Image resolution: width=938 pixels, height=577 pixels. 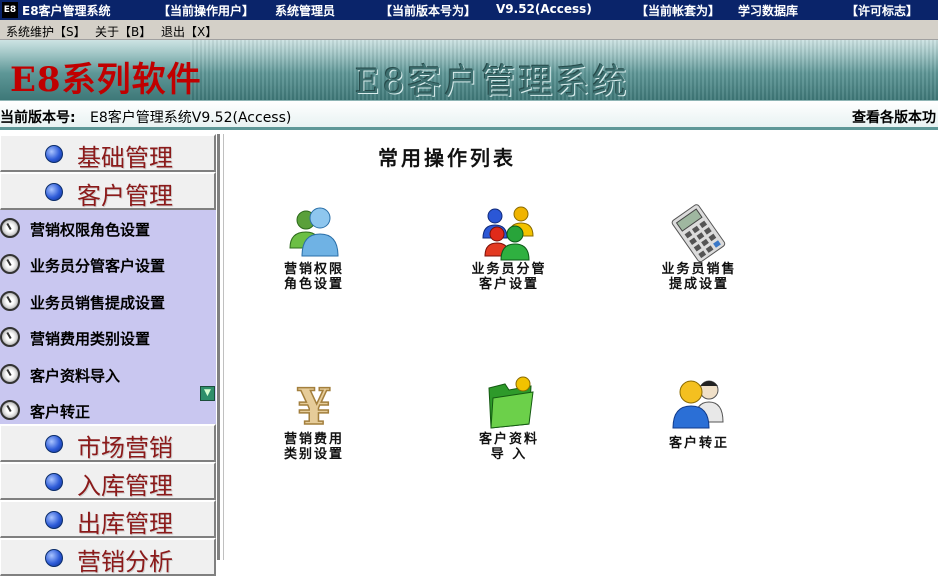 What do you see at coordinates (544, 9) in the screenshot?
I see `version-value: V9.52(Access)` at bounding box center [544, 9].